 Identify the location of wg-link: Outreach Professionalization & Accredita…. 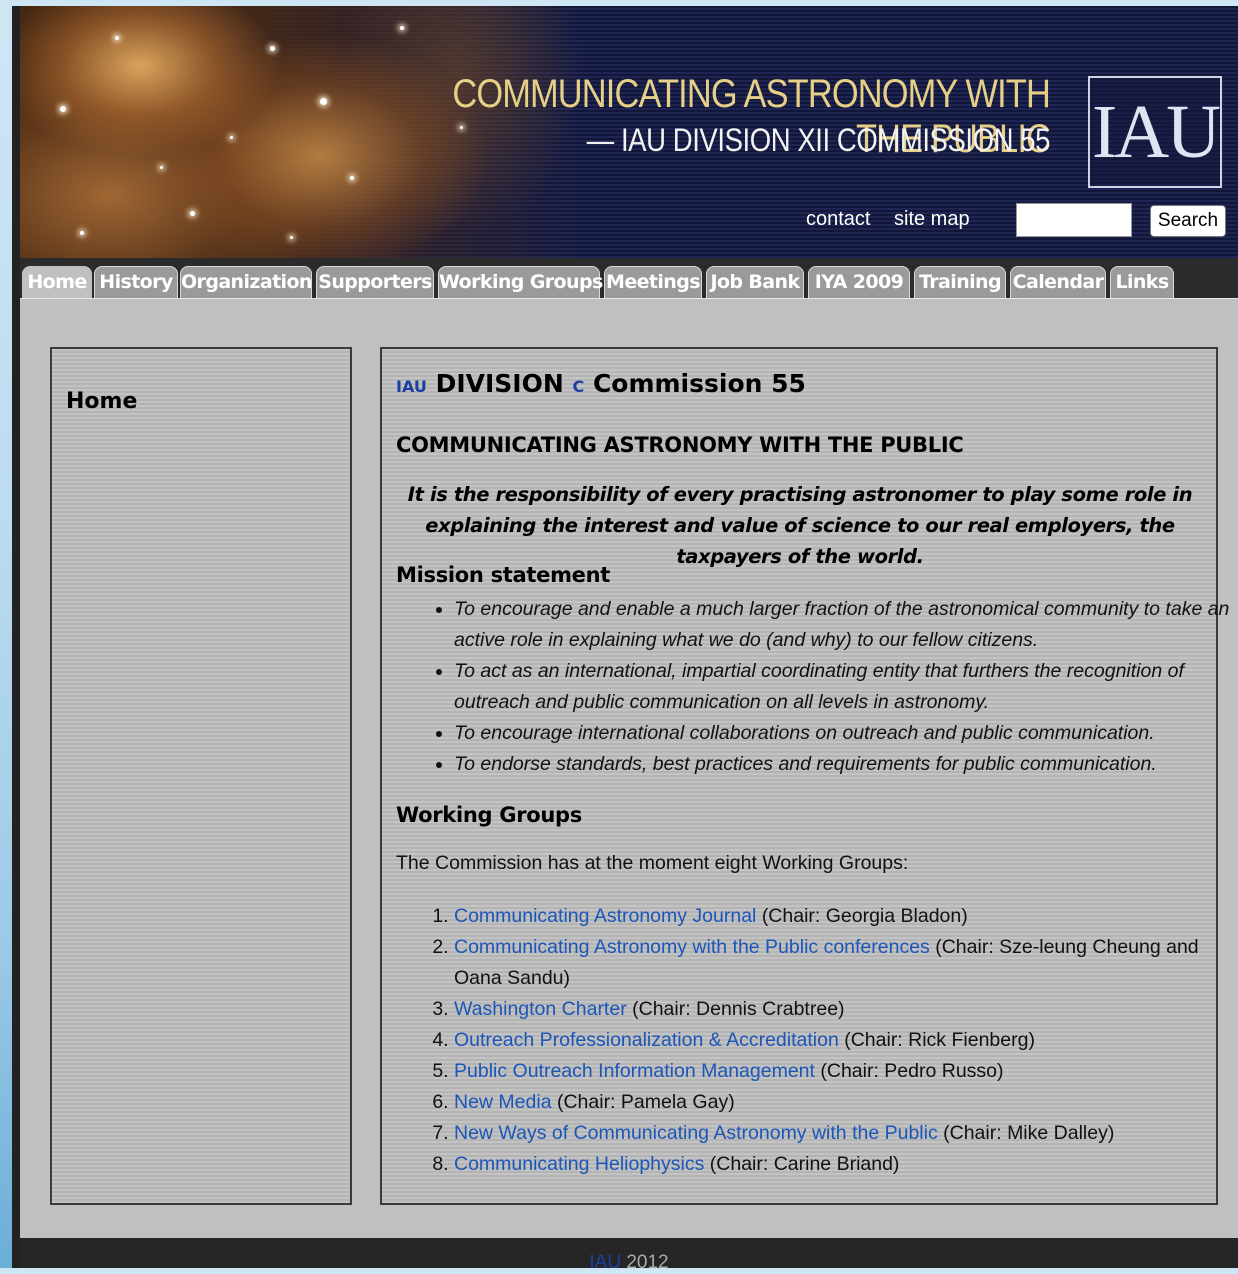
(646, 1040).